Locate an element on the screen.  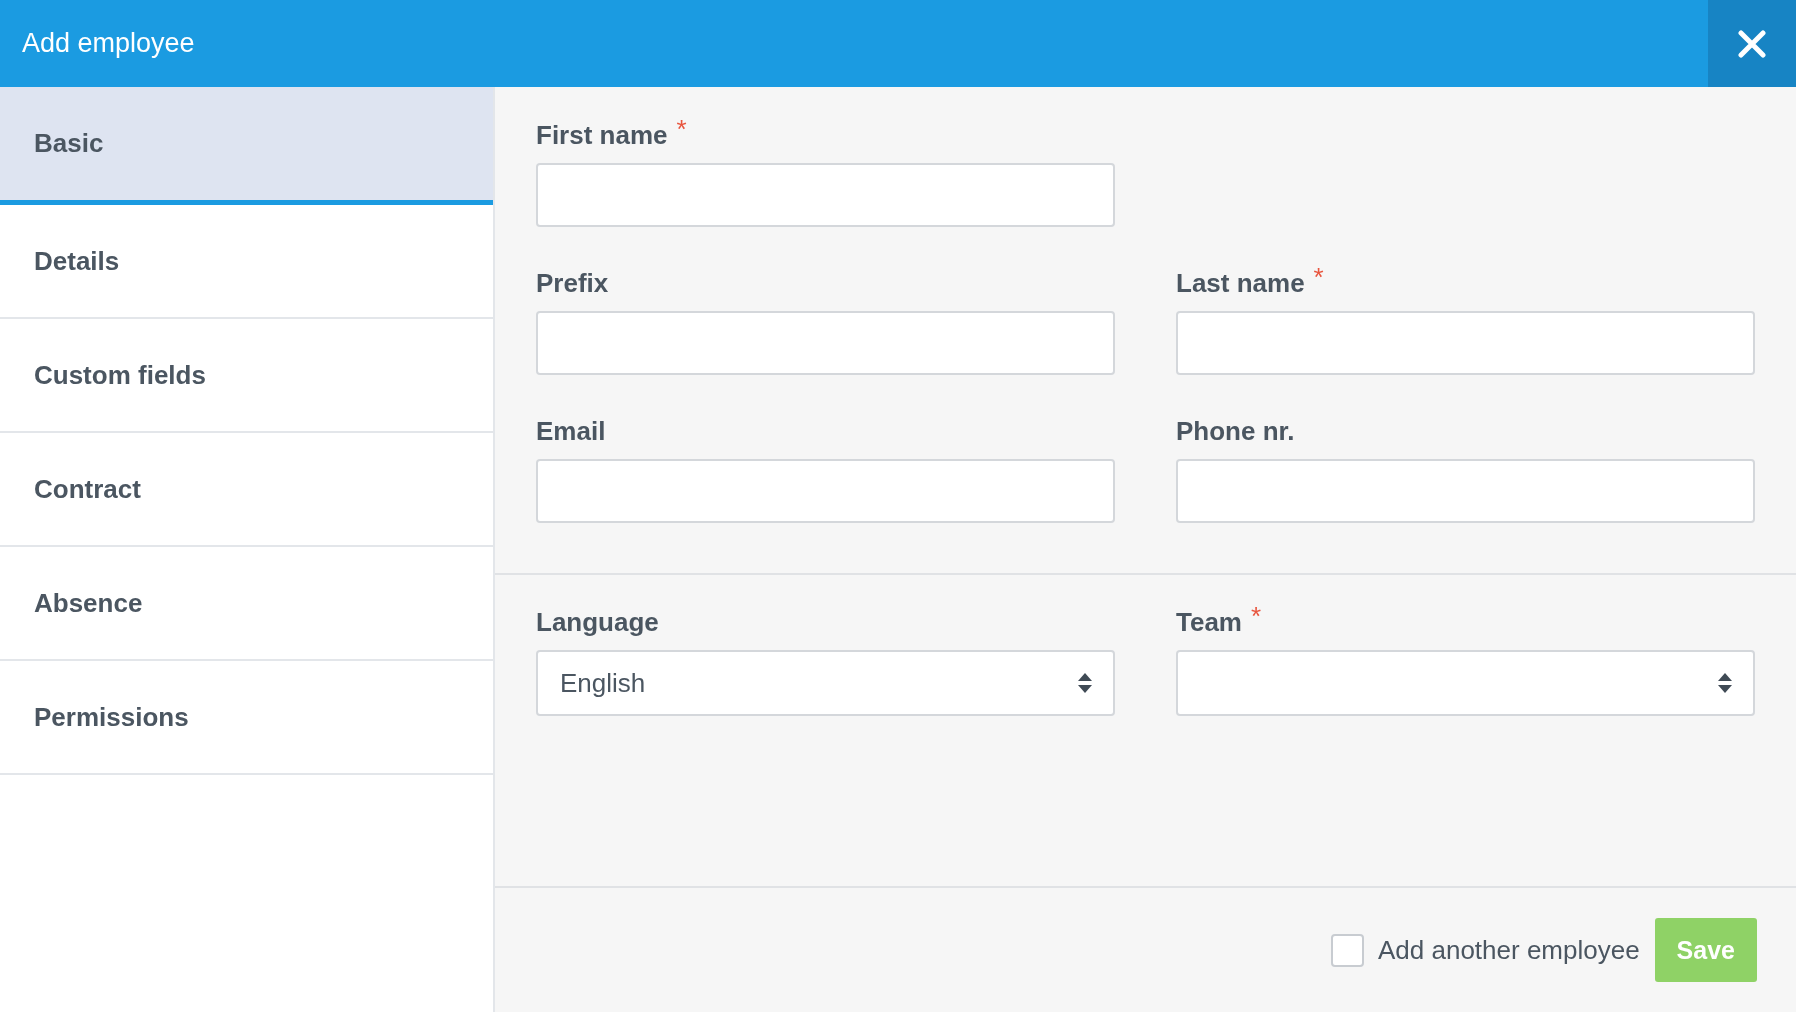
field-label: Email is located at coordinates (571, 431).